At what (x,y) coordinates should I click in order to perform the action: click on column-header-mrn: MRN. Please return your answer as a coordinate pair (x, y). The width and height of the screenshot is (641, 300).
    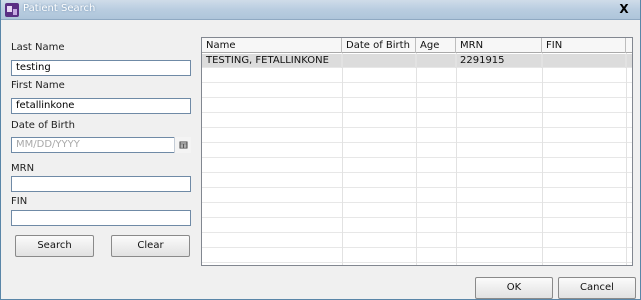
    Looking at the image, I should click on (499, 45).